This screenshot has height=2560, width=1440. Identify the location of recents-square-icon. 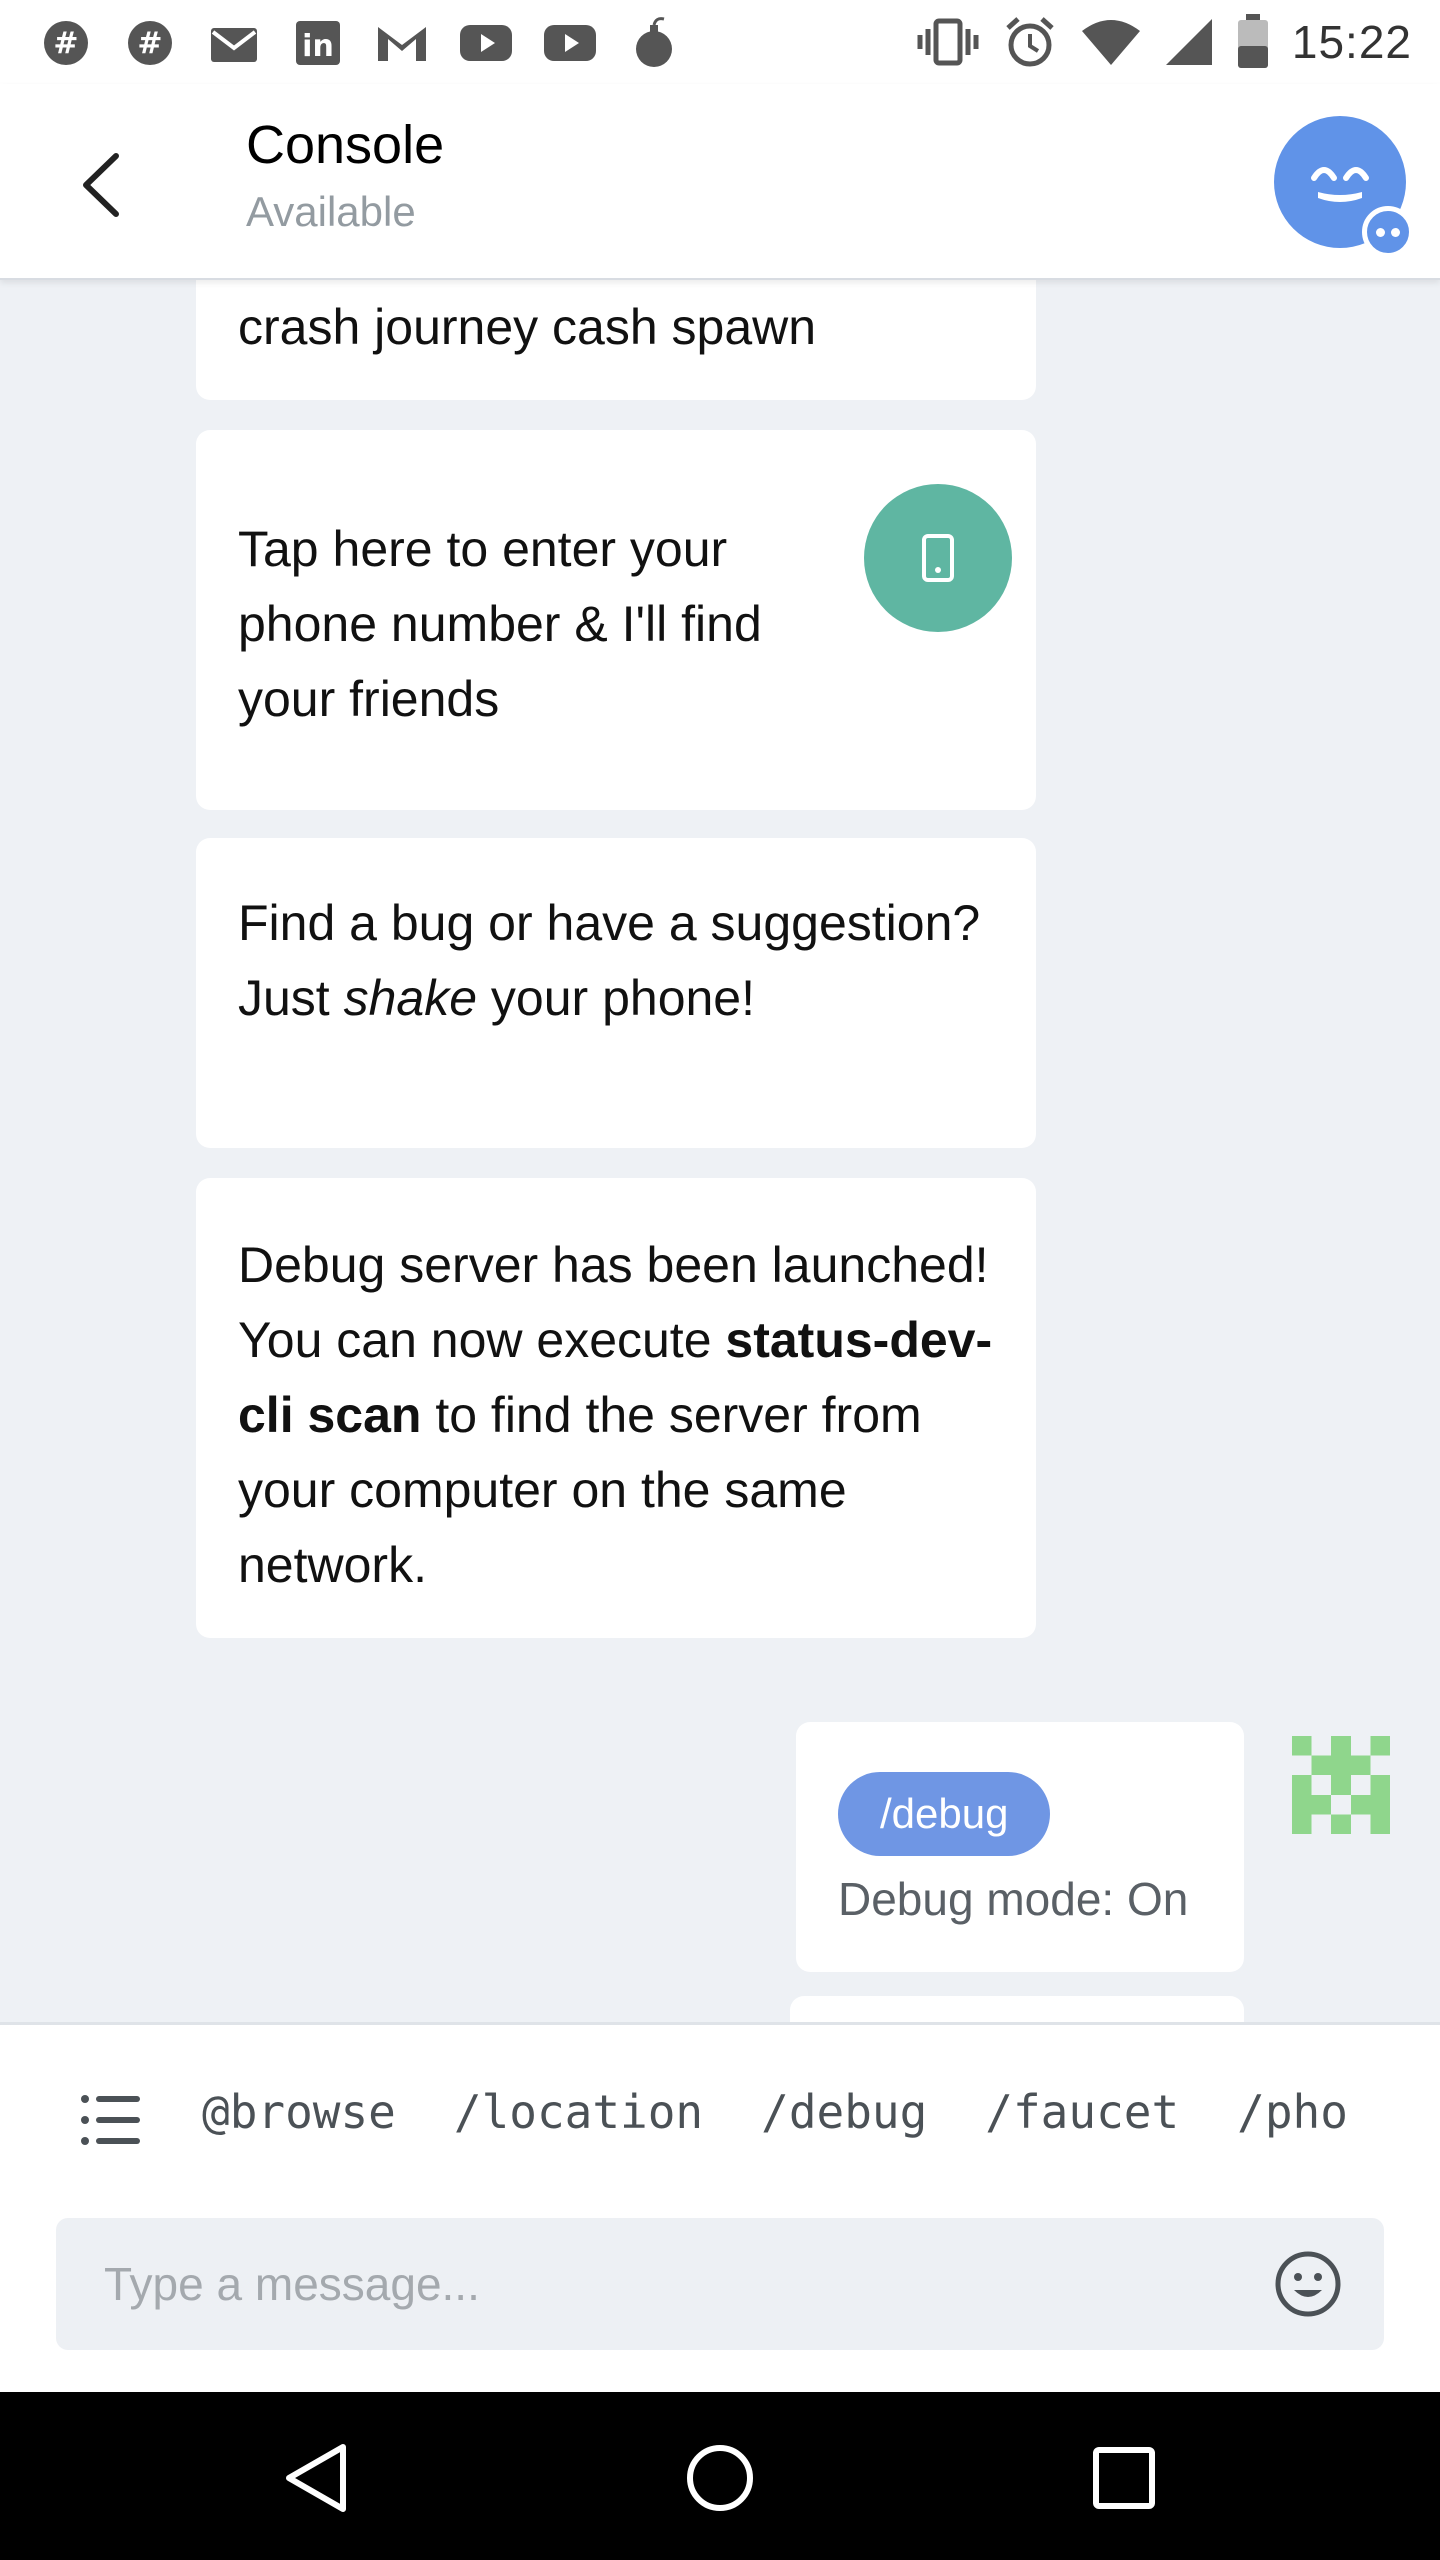
(1124, 2478).